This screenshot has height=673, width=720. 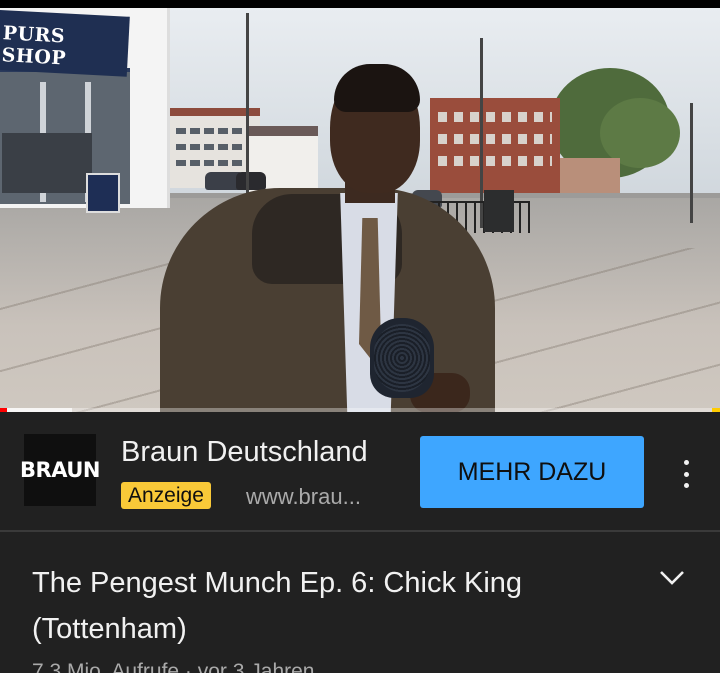 What do you see at coordinates (103, 193) in the screenshot?
I see `video-frame-a-board` at bounding box center [103, 193].